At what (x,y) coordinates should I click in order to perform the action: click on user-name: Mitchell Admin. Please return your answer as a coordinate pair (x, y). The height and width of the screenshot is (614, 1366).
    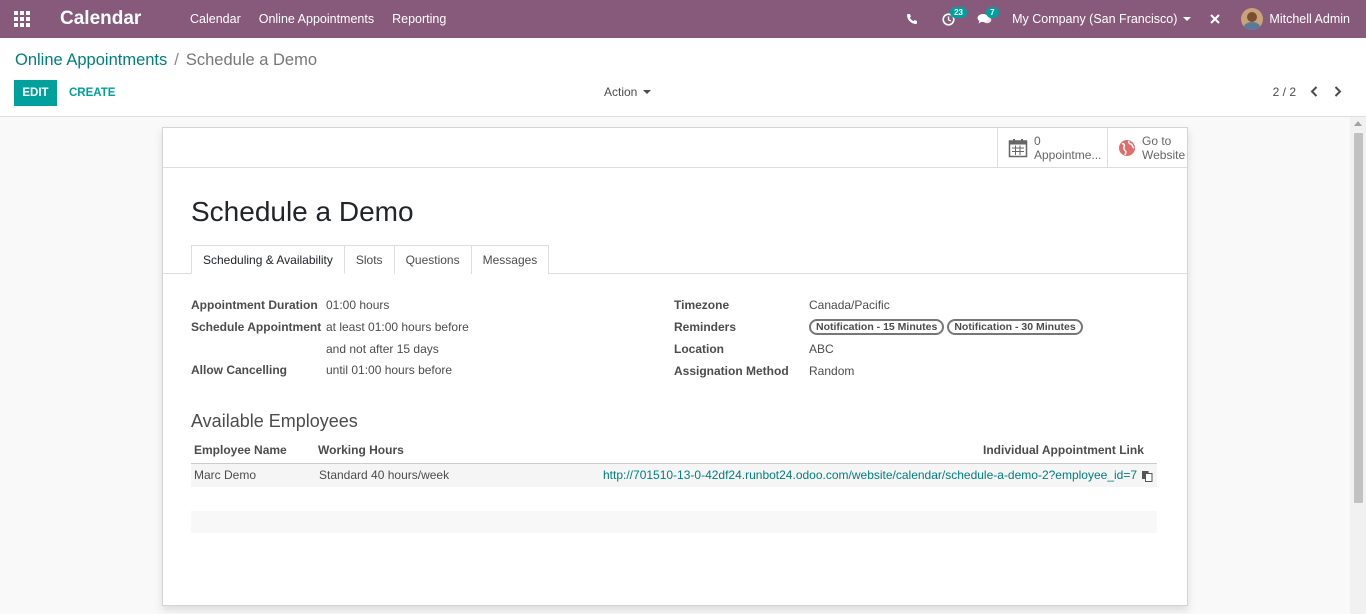
    Looking at the image, I should click on (1309, 19).